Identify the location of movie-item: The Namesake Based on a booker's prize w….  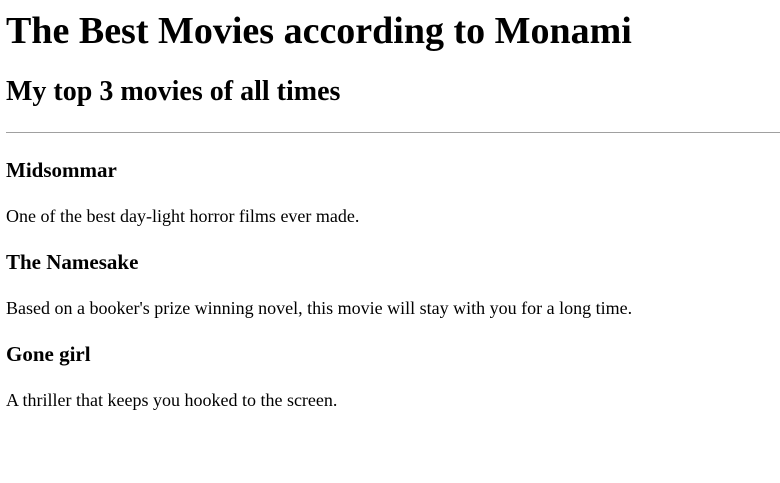
(393, 284).